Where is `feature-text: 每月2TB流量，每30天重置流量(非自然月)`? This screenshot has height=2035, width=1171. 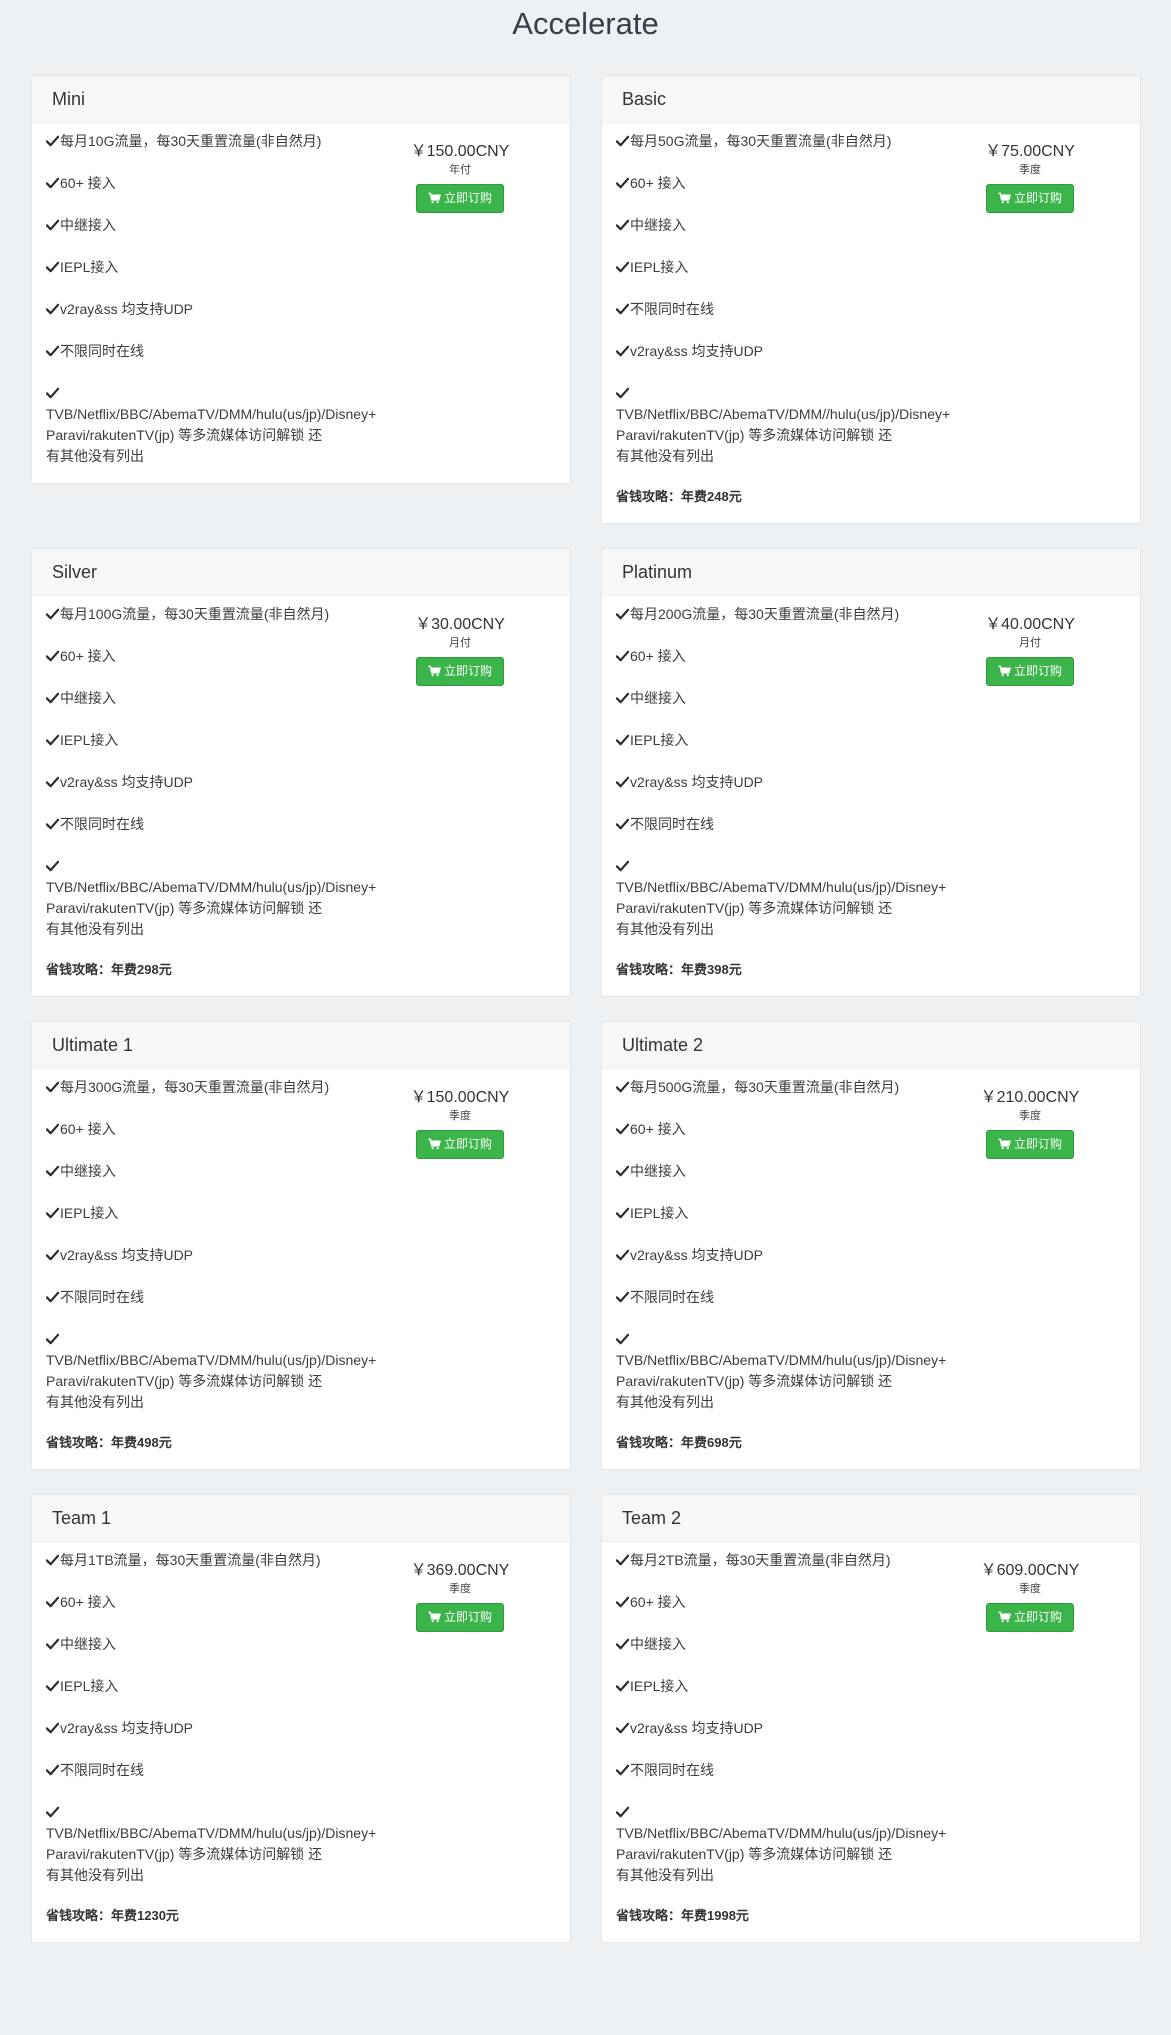 feature-text: 每月2TB流量，每30天重置流量(非自然月) is located at coordinates (760, 1560).